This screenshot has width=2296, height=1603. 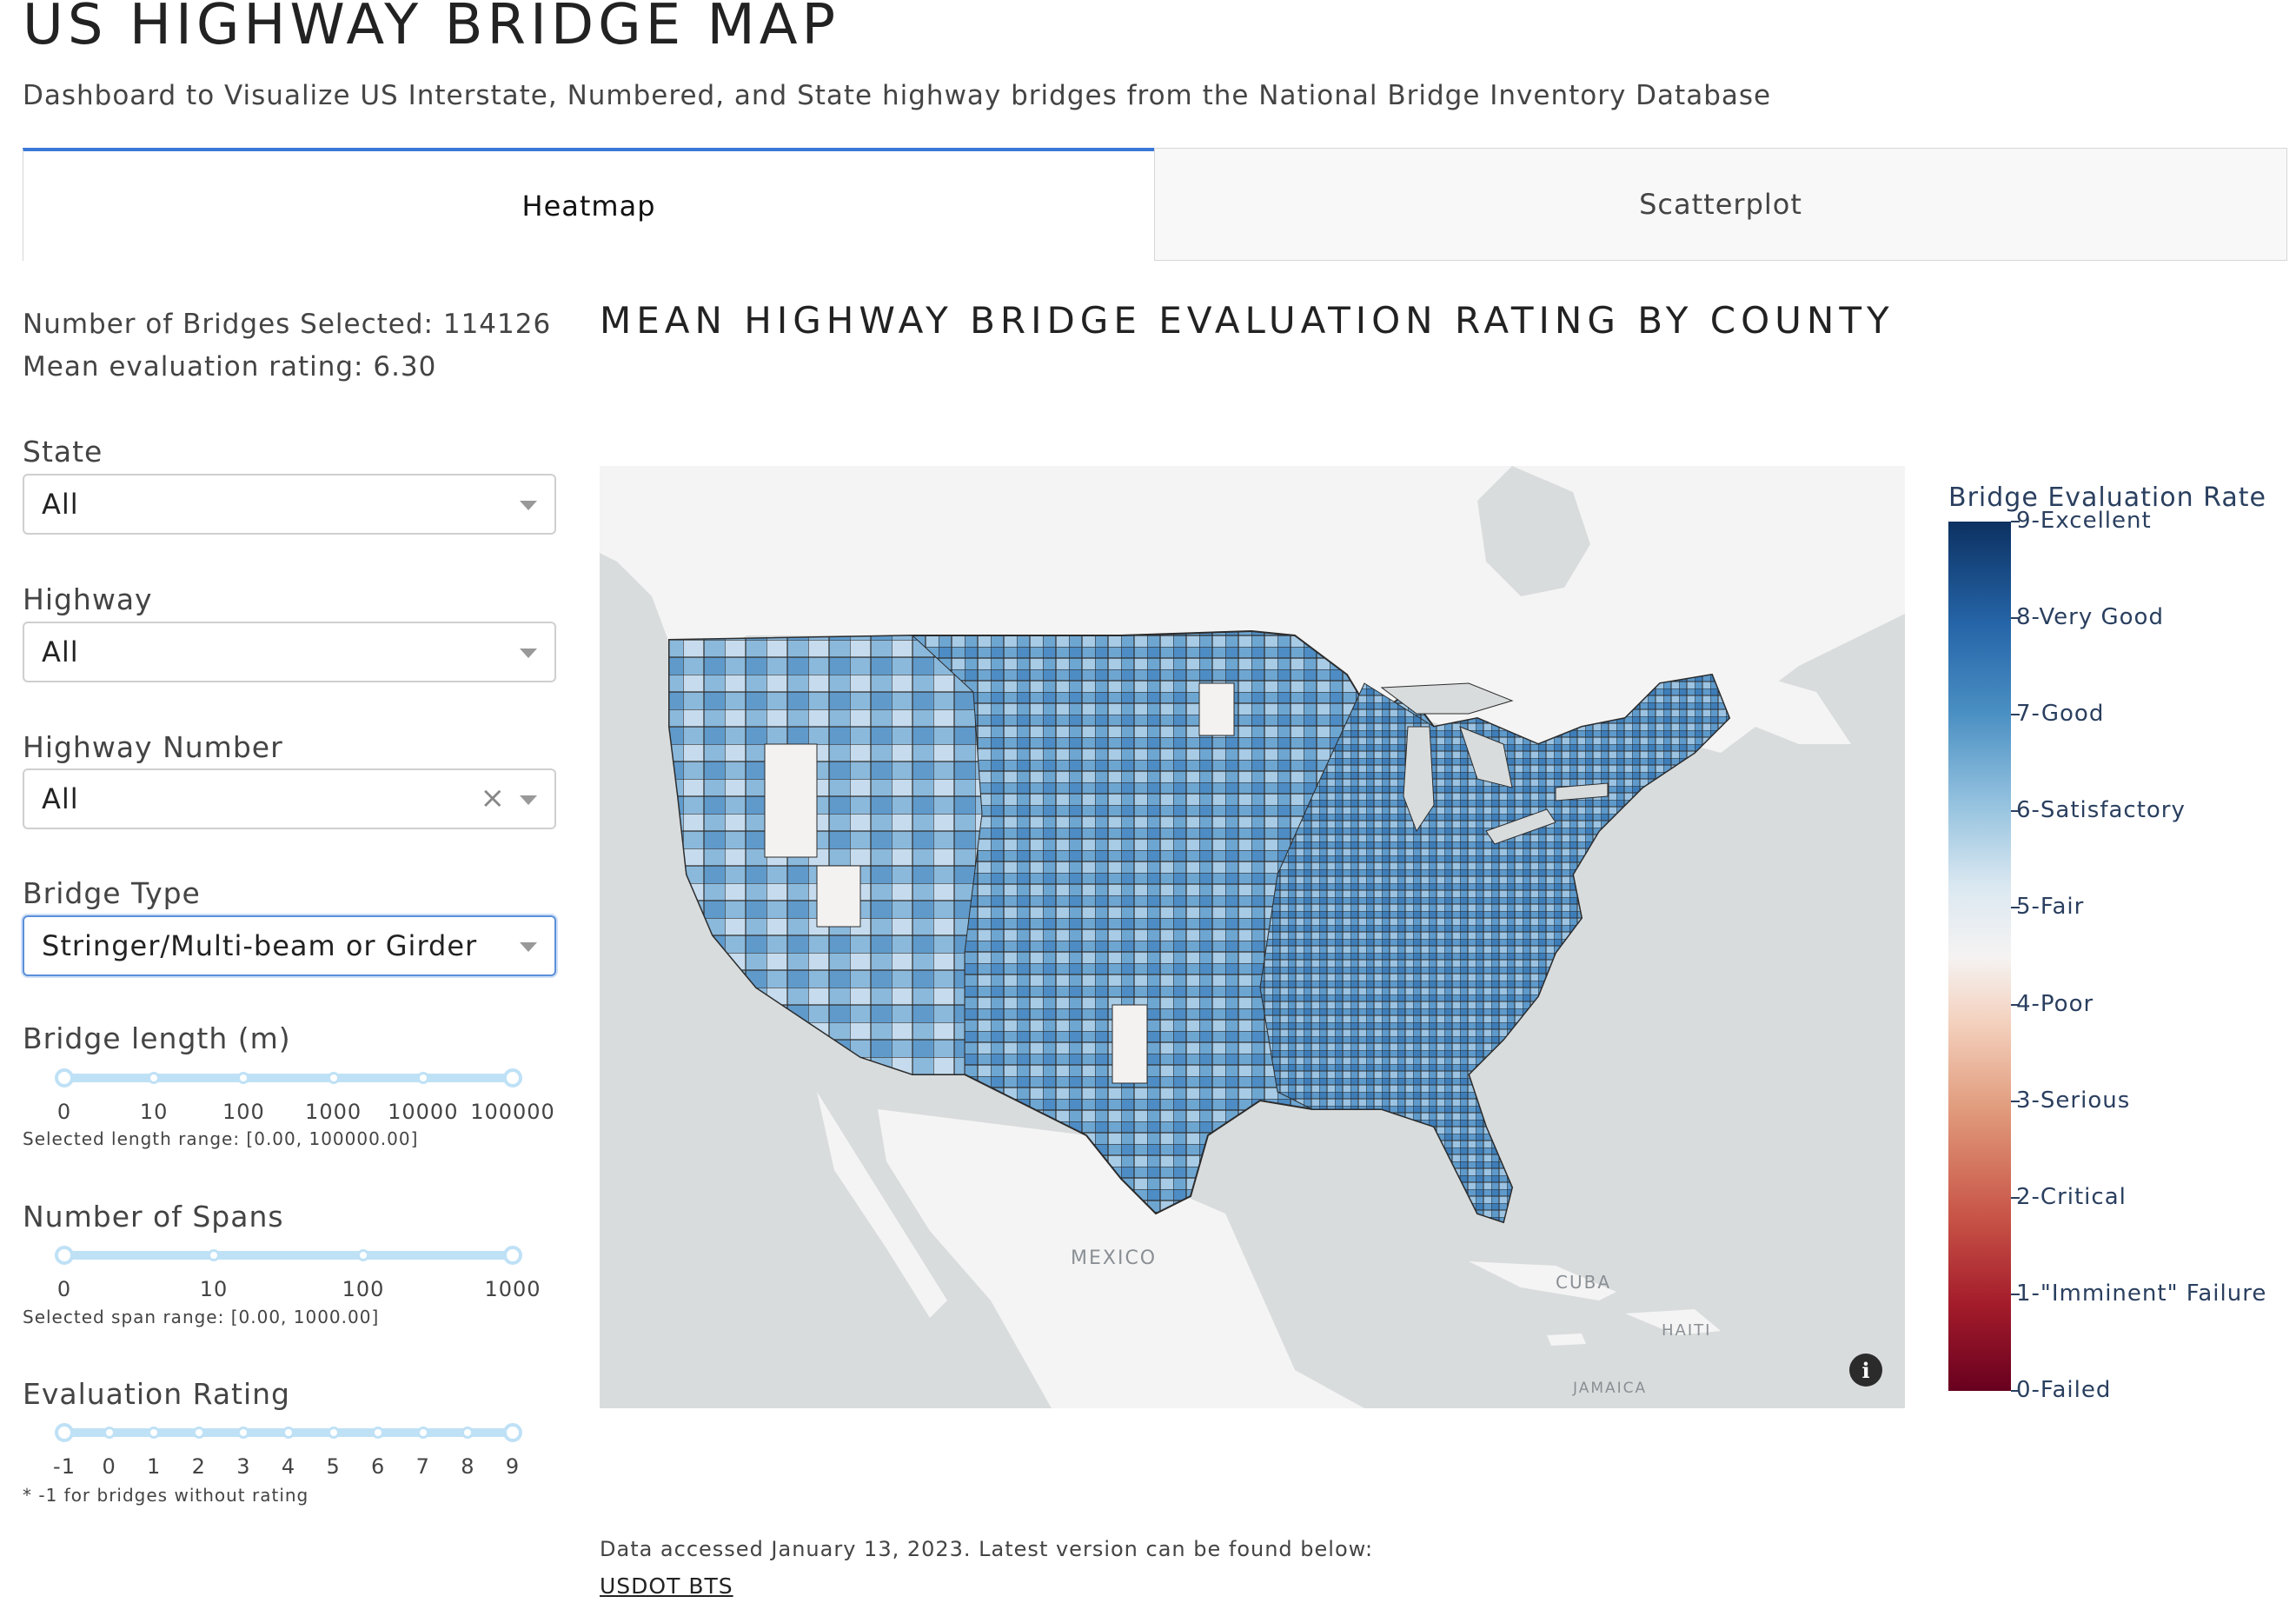 What do you see at coordinates (289, 1255) in the screenshot?
I see `spans-slider-track` at bounding box center [289, 1255].